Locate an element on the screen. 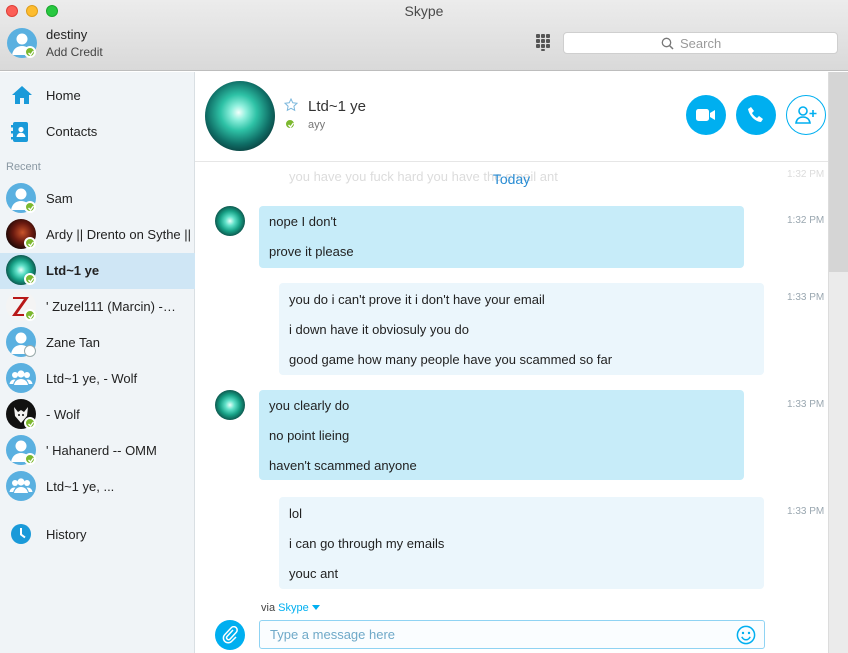 The height and width of the screenshot is (653, 848). contact-ardy: Ardy || Drento on Sythe || is located at coordinates (97, 235).